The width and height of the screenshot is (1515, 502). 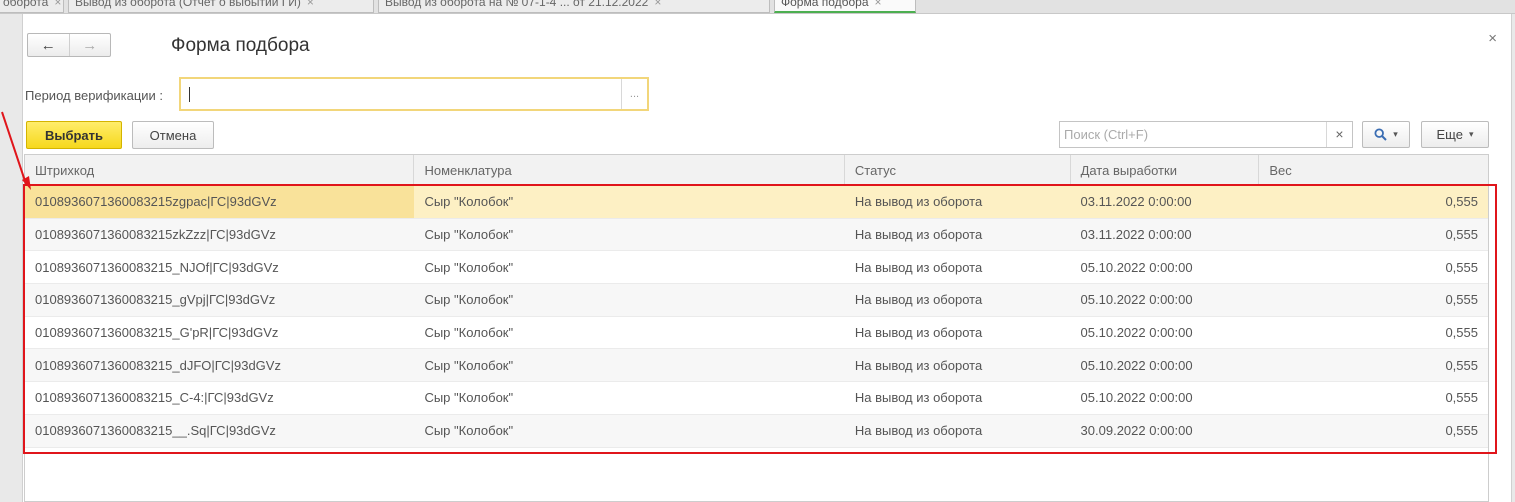 What do you see at coordinates (220, 170) in the screenshot?
I see `column-header-barcode: Штрихкод` at bounding box center [220, 170].